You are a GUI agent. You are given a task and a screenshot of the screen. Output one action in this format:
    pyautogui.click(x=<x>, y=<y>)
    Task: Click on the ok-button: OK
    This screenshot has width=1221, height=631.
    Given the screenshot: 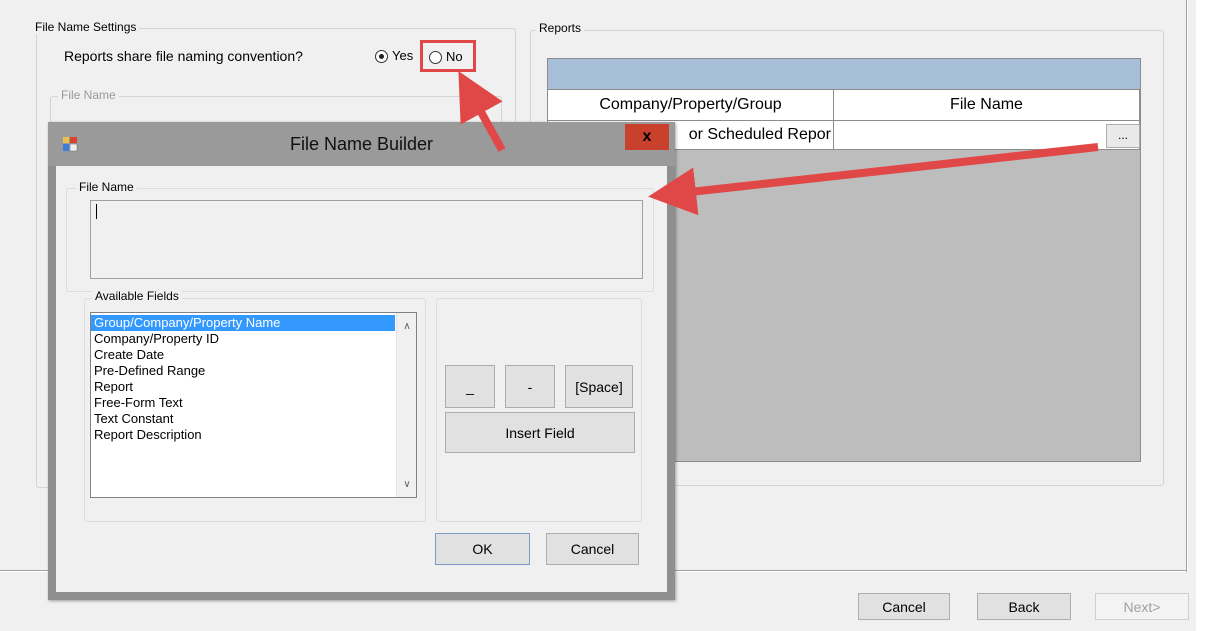 What is the action you would take?
    pyautogui.click(x=482, y=549)
    